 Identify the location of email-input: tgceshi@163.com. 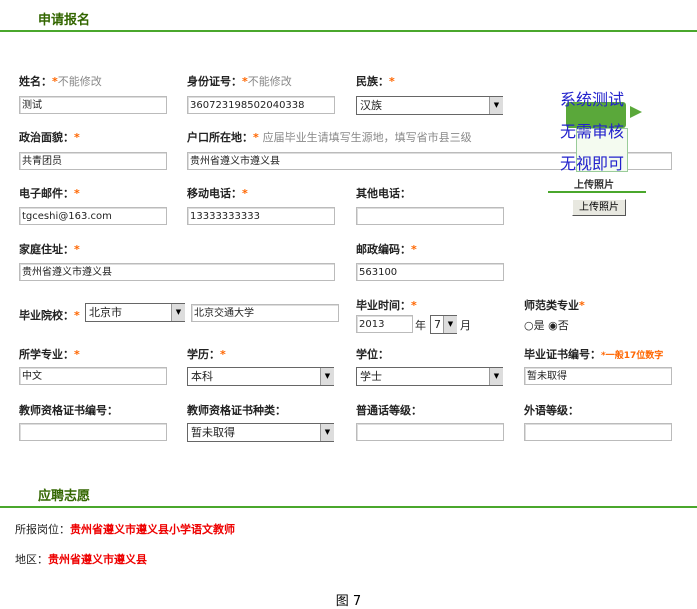
(93, 216).